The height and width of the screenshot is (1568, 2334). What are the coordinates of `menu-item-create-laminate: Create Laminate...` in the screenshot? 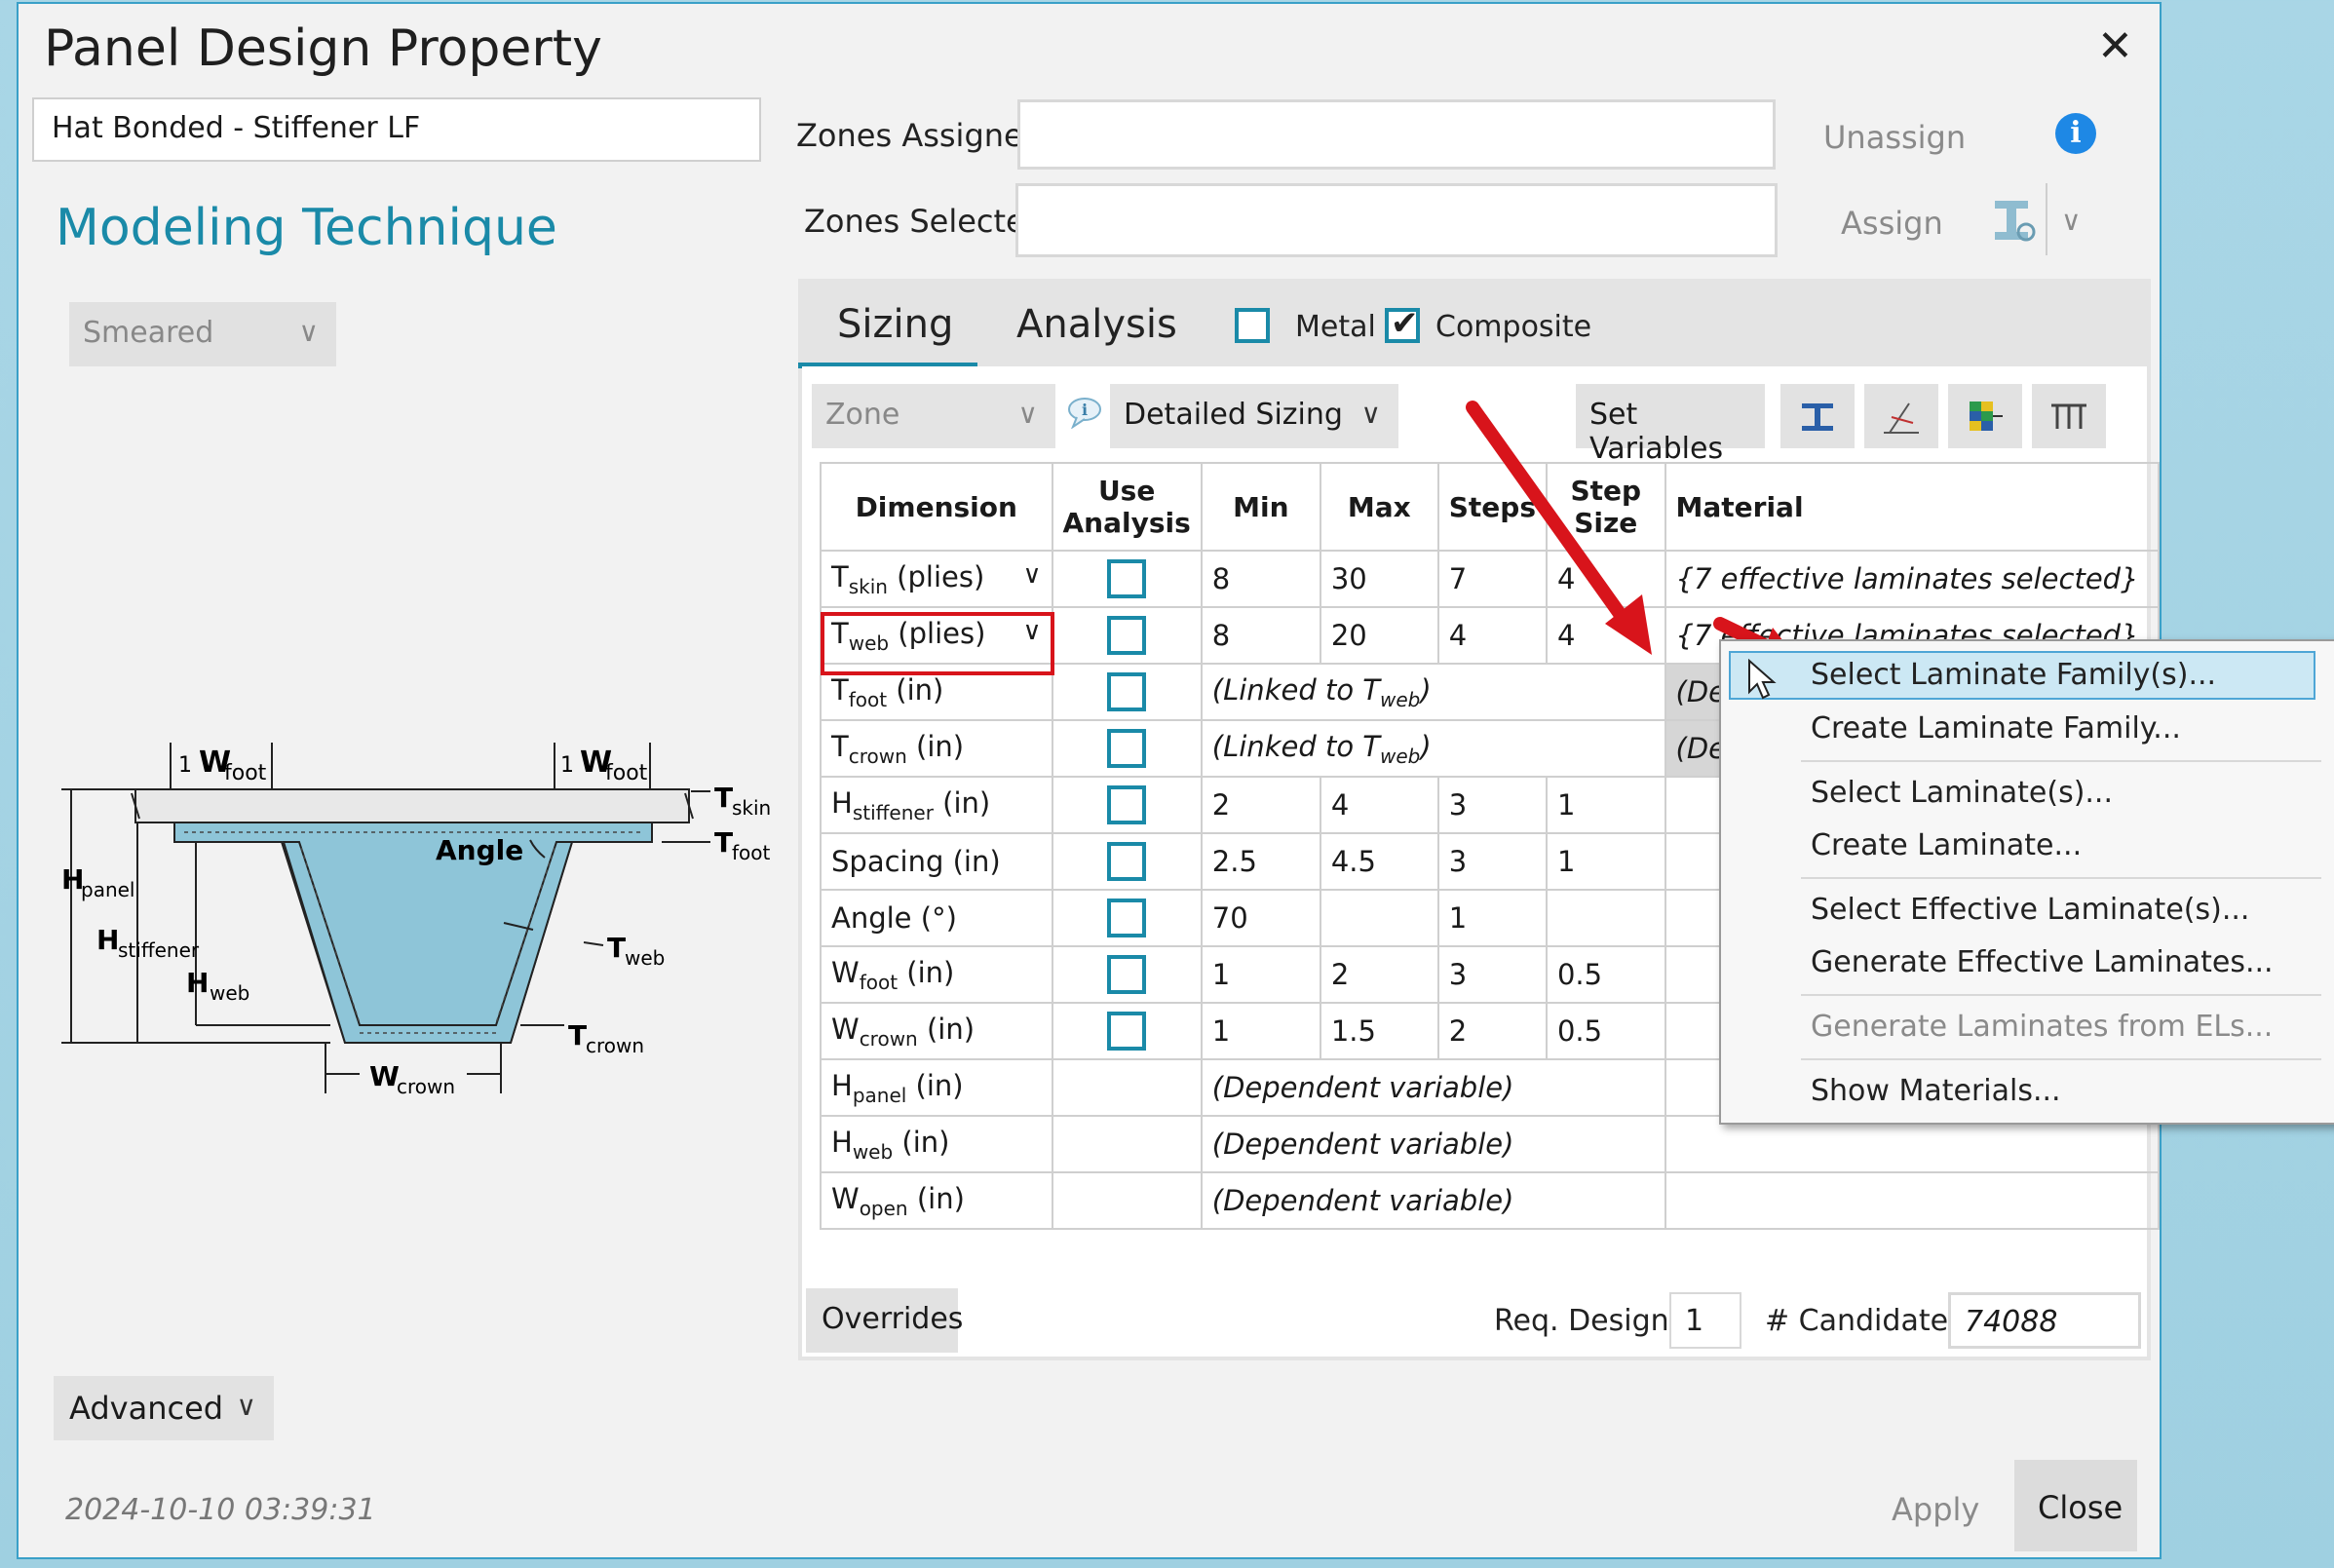 It's located at (1946, 845).